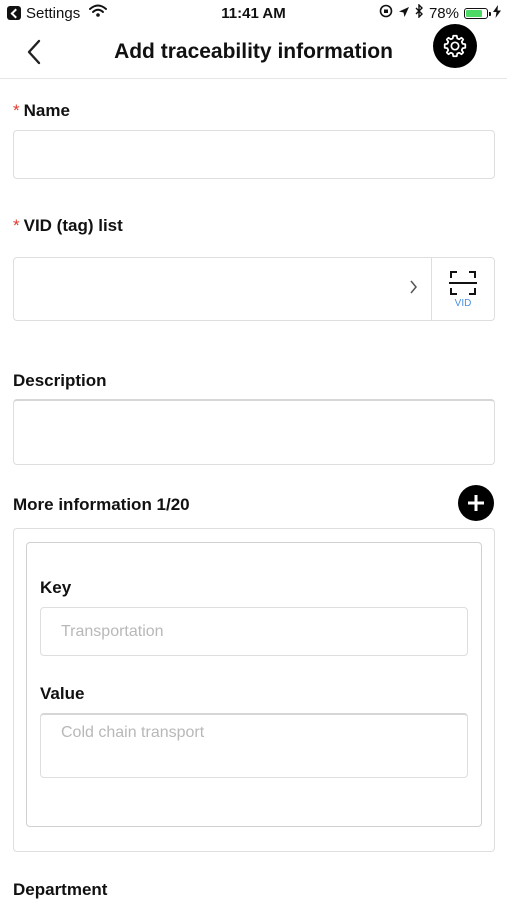 The width and height of the screenshot is (507, 900). I want to click on value-placeholder: Cold chain transport, so click(133, 732).